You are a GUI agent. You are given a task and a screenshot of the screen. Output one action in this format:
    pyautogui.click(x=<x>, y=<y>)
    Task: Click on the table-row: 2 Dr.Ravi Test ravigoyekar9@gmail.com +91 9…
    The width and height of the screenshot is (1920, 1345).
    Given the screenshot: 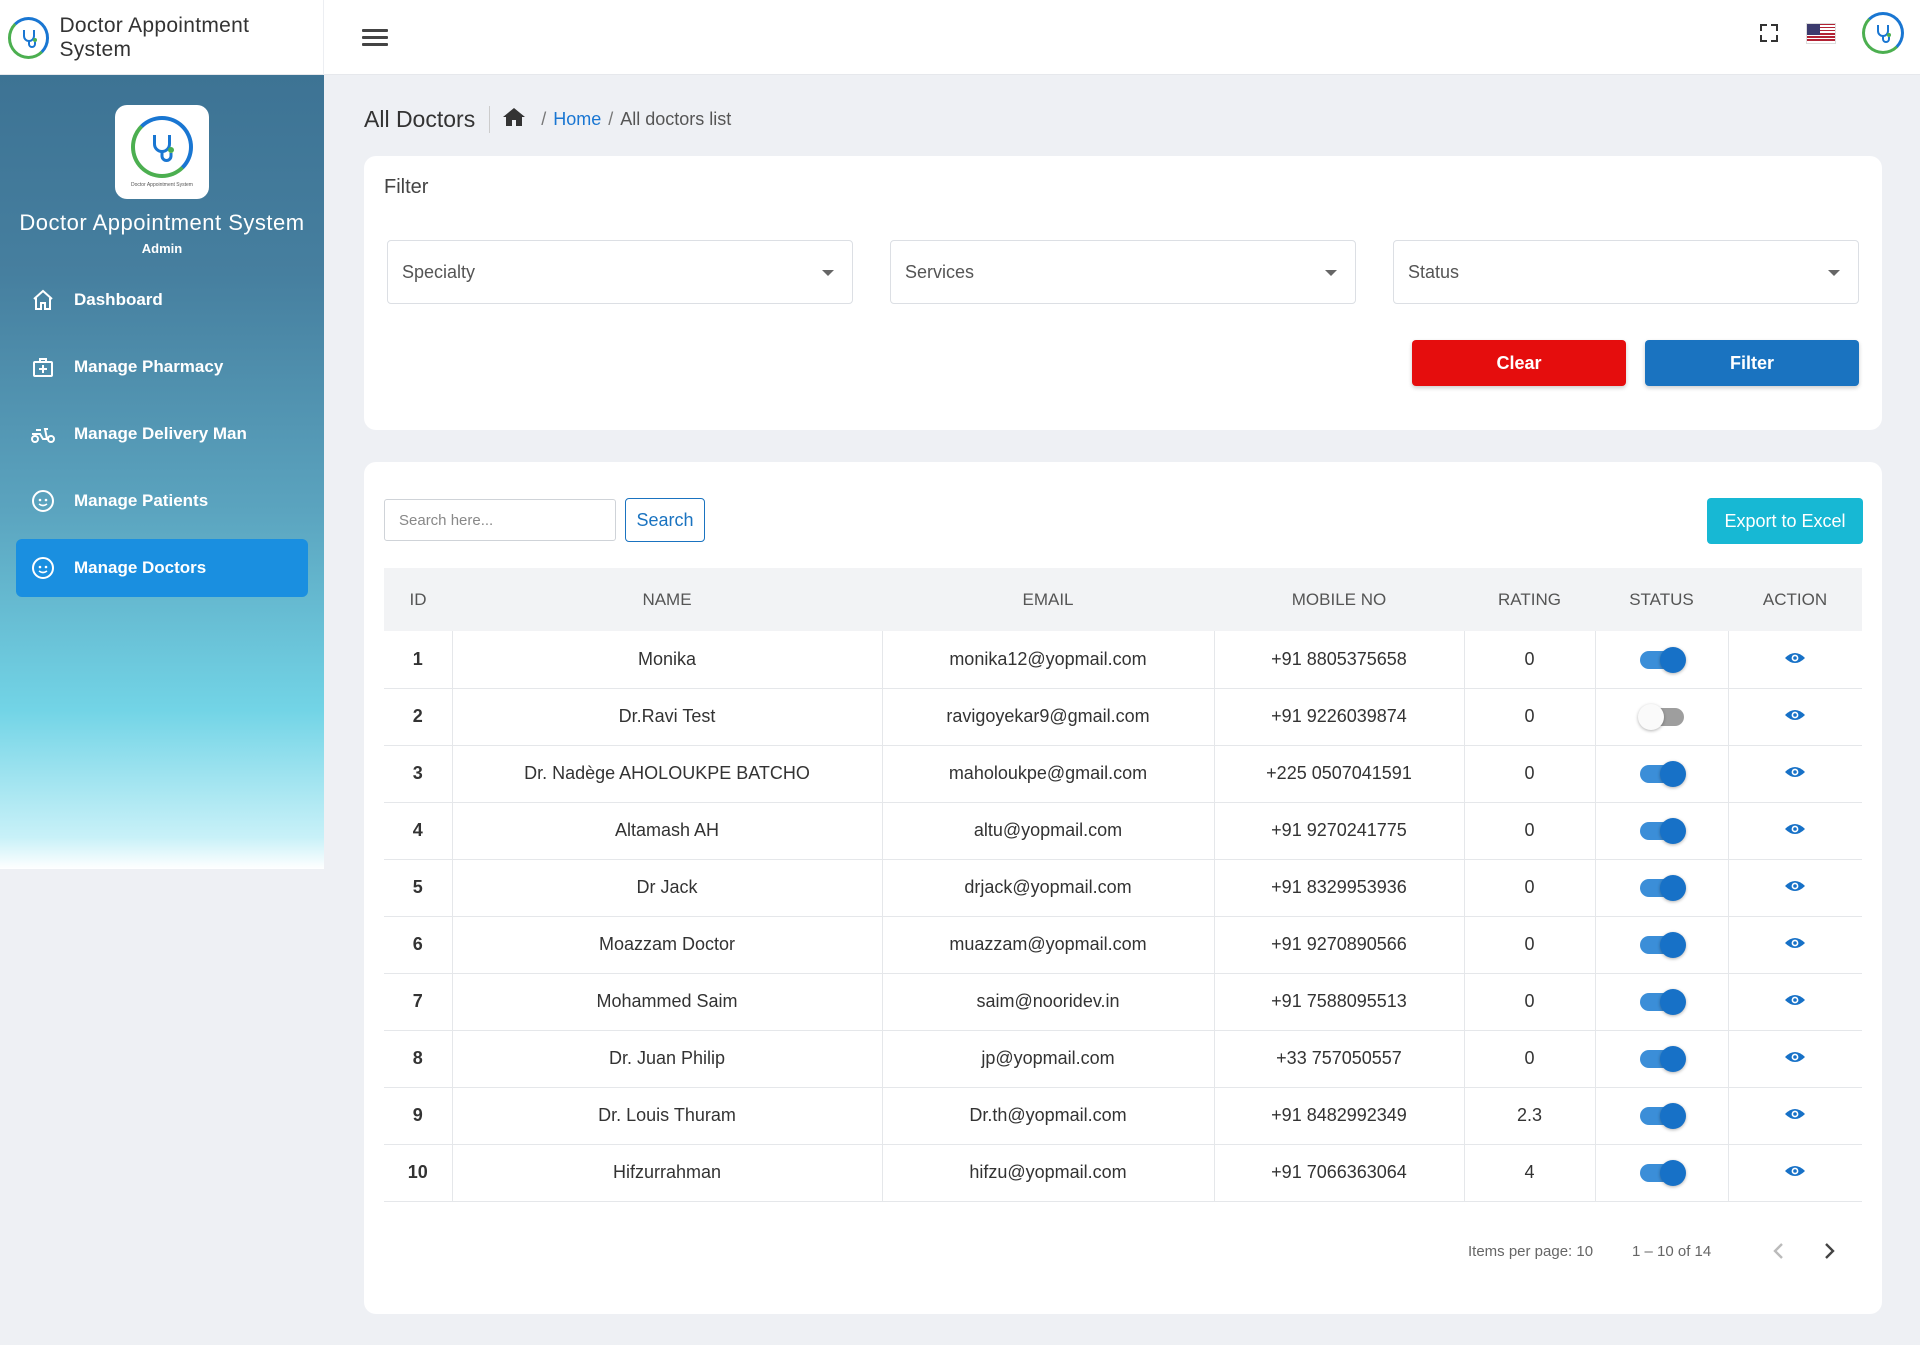 What is the action you would take?
    pyautogui.click(x=1123, y=716)
    